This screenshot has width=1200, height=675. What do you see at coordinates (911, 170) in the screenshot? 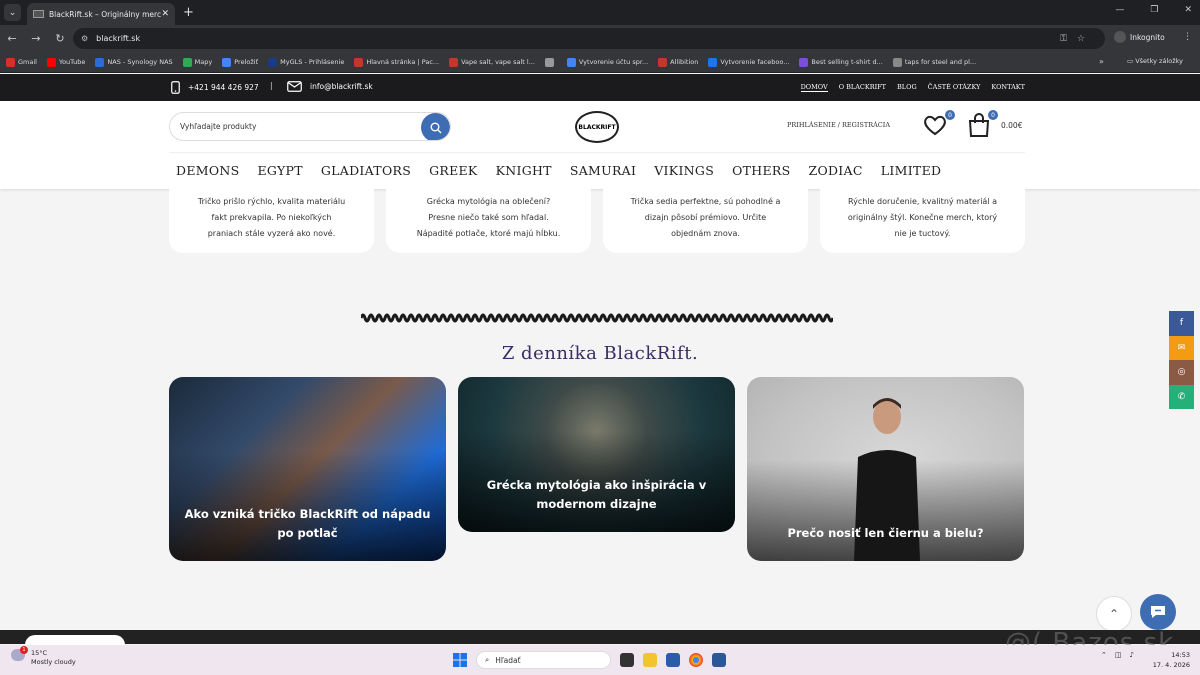
I see `category-limited: LIMITED` at bounding box center [911, 170].